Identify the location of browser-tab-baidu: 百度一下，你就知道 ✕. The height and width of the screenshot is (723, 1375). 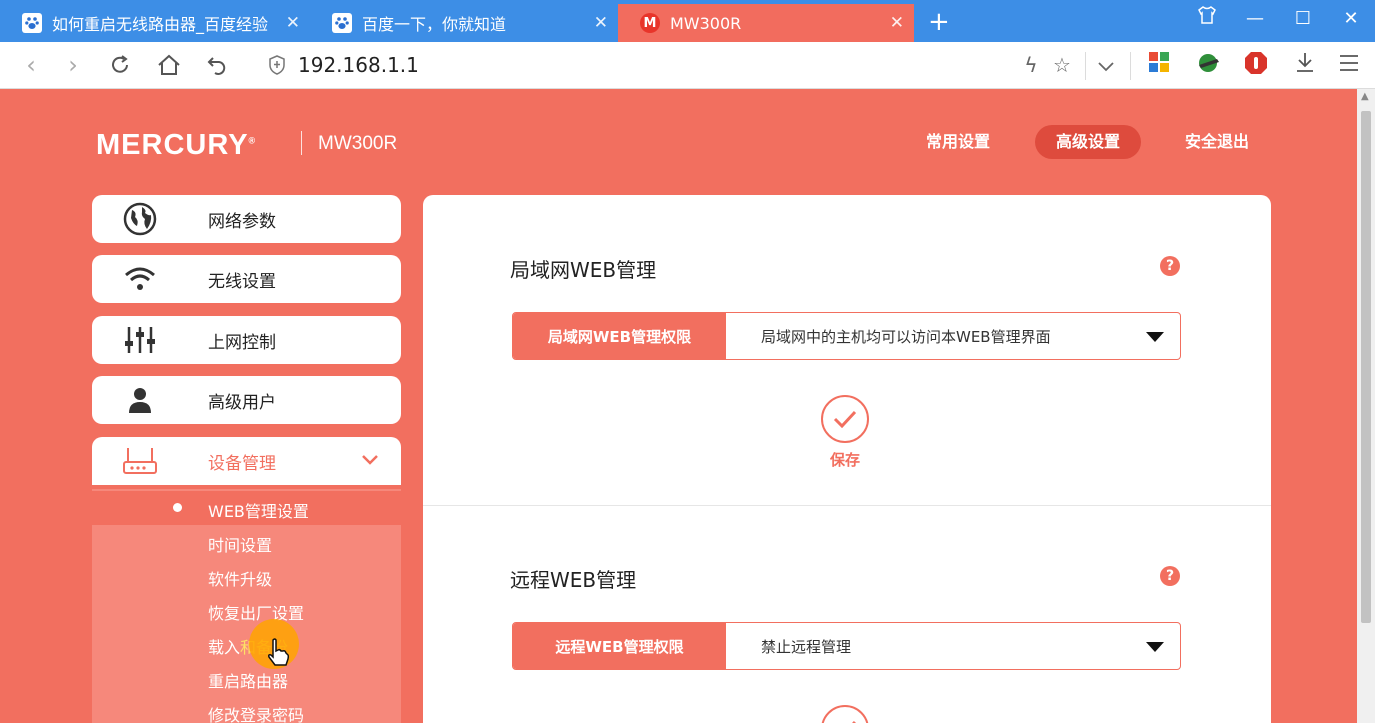
(464, 23).